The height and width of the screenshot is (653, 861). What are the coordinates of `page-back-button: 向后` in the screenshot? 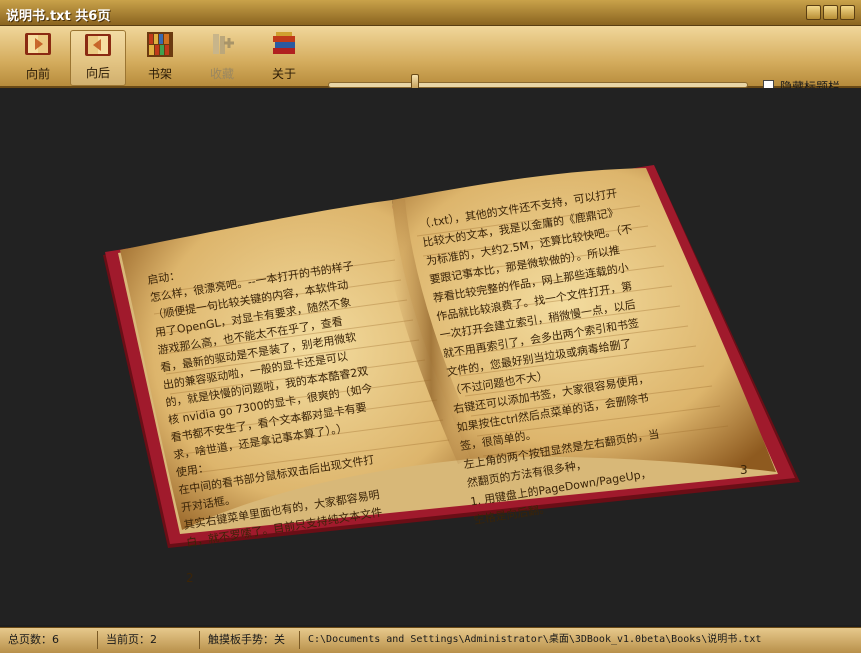 It's located at (98, 58).